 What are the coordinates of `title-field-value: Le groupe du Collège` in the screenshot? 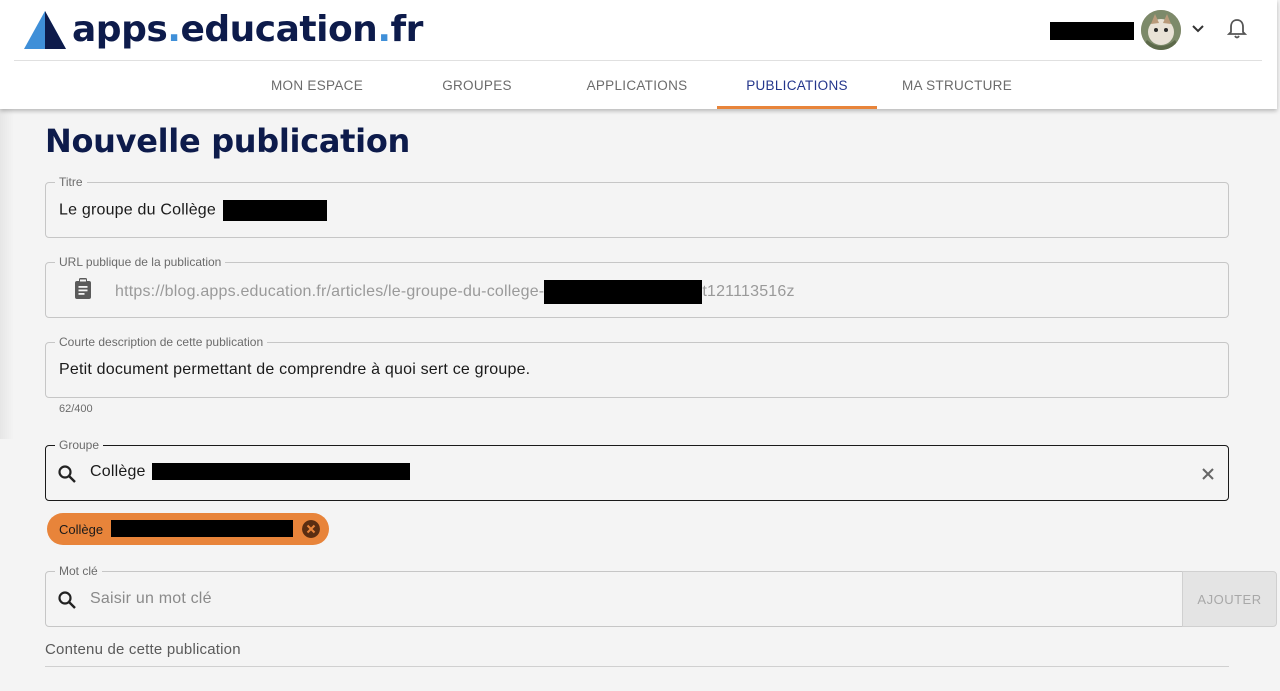 It's located at (193, 210).